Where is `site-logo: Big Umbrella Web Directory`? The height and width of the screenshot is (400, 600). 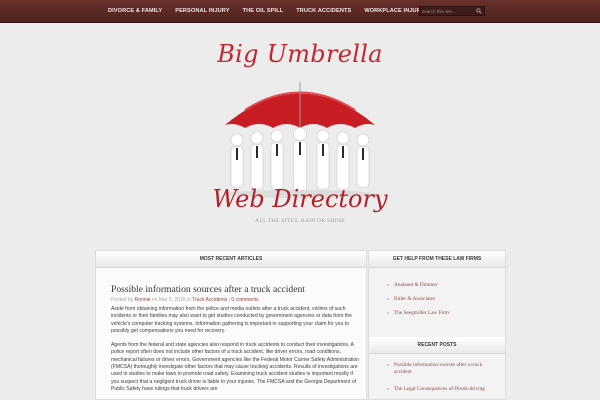 site-logo: Big Umbrella Web Directory is located at coordinates (300, 130).